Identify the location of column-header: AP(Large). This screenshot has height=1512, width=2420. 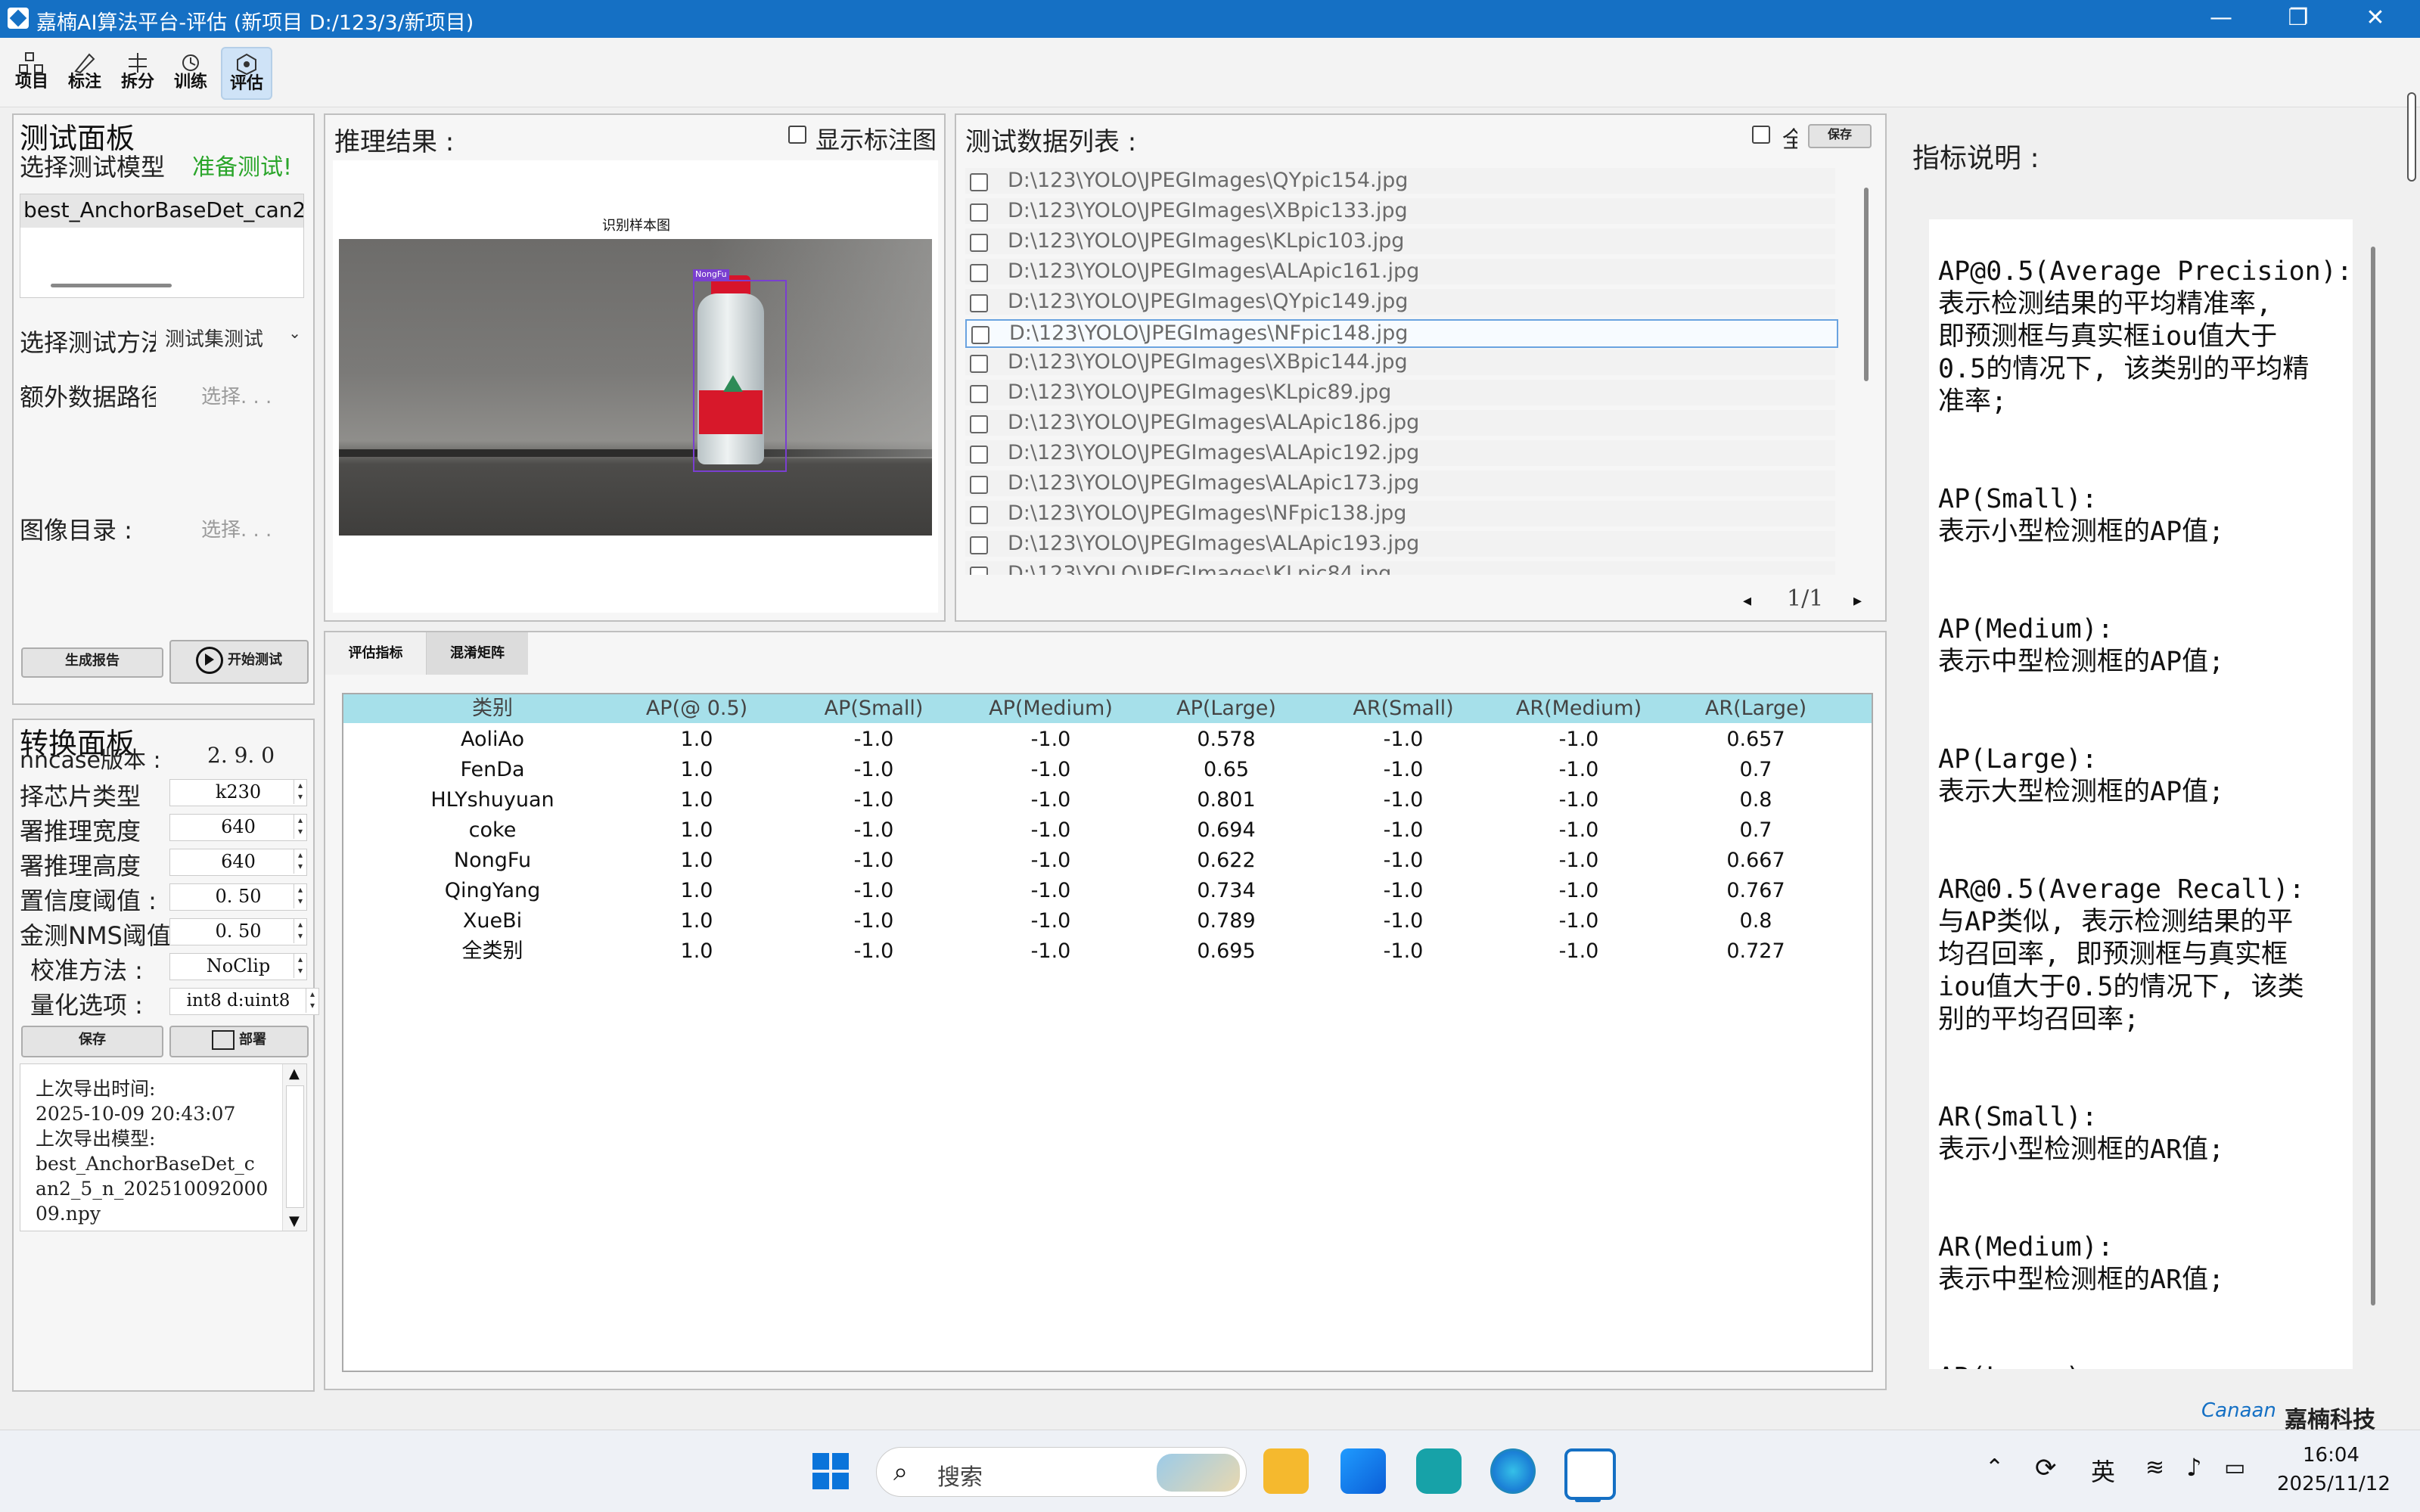
(1226, 708).